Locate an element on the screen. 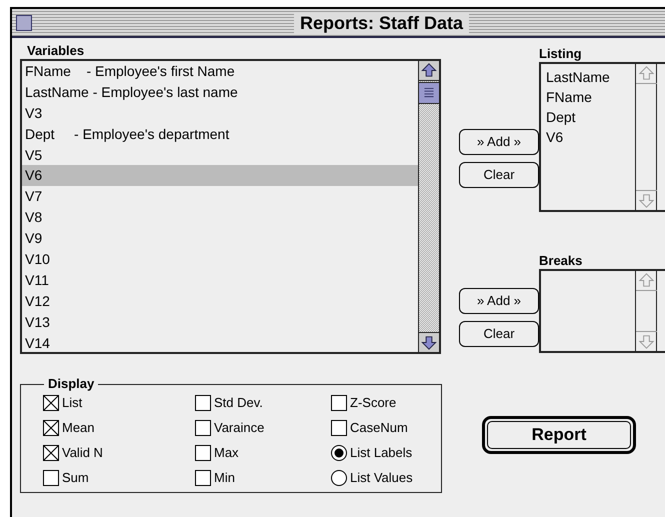  list-item: LastName - Employee's last name is located at coordinates (220, 92).